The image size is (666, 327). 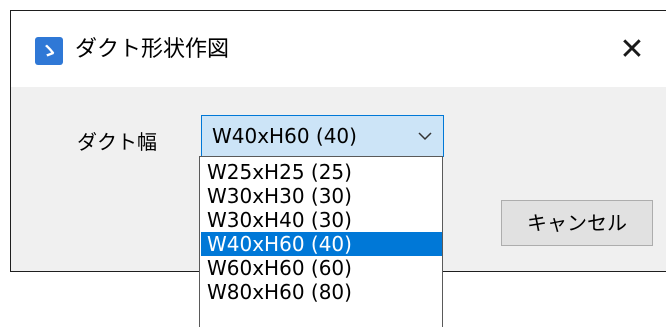 What do you see at coordinates (321, 292) in the screenshot?
I see `dropdown-option: W80xH60 (80)` at bounding box center [321, 292].